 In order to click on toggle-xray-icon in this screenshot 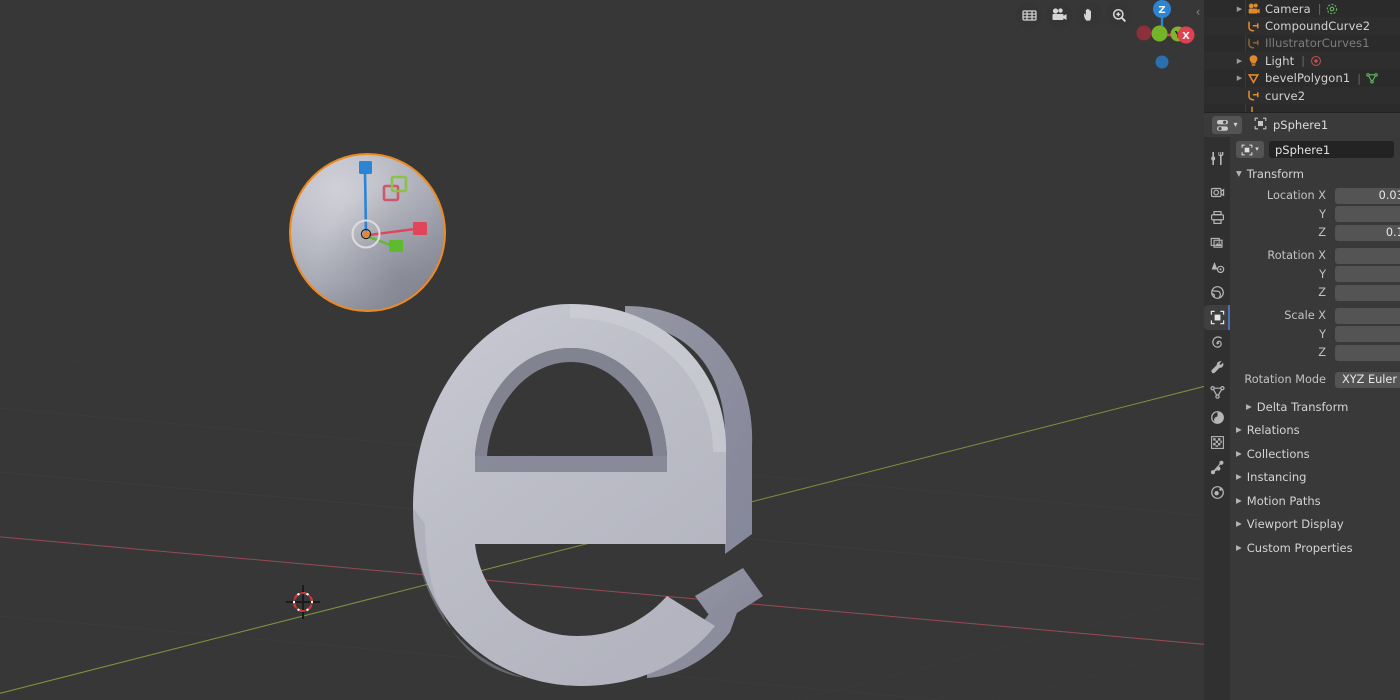, I will do `click(1029, 15)`.